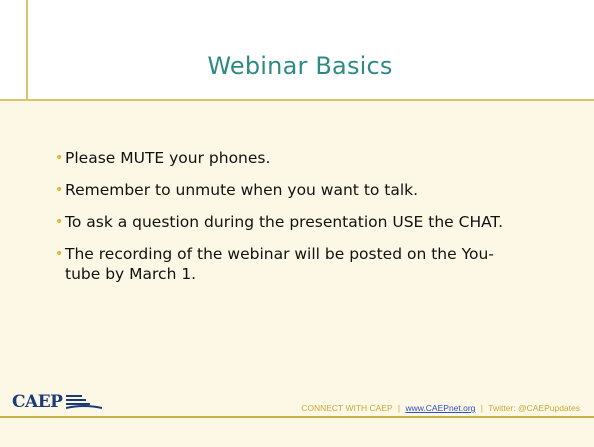 This screenshot has width=594, height=447. What do you see at coordinates (290, 158) in the screenshot?
I see `bullet-item: • Please MUTE your phones.` at bounding box center [290, 158].